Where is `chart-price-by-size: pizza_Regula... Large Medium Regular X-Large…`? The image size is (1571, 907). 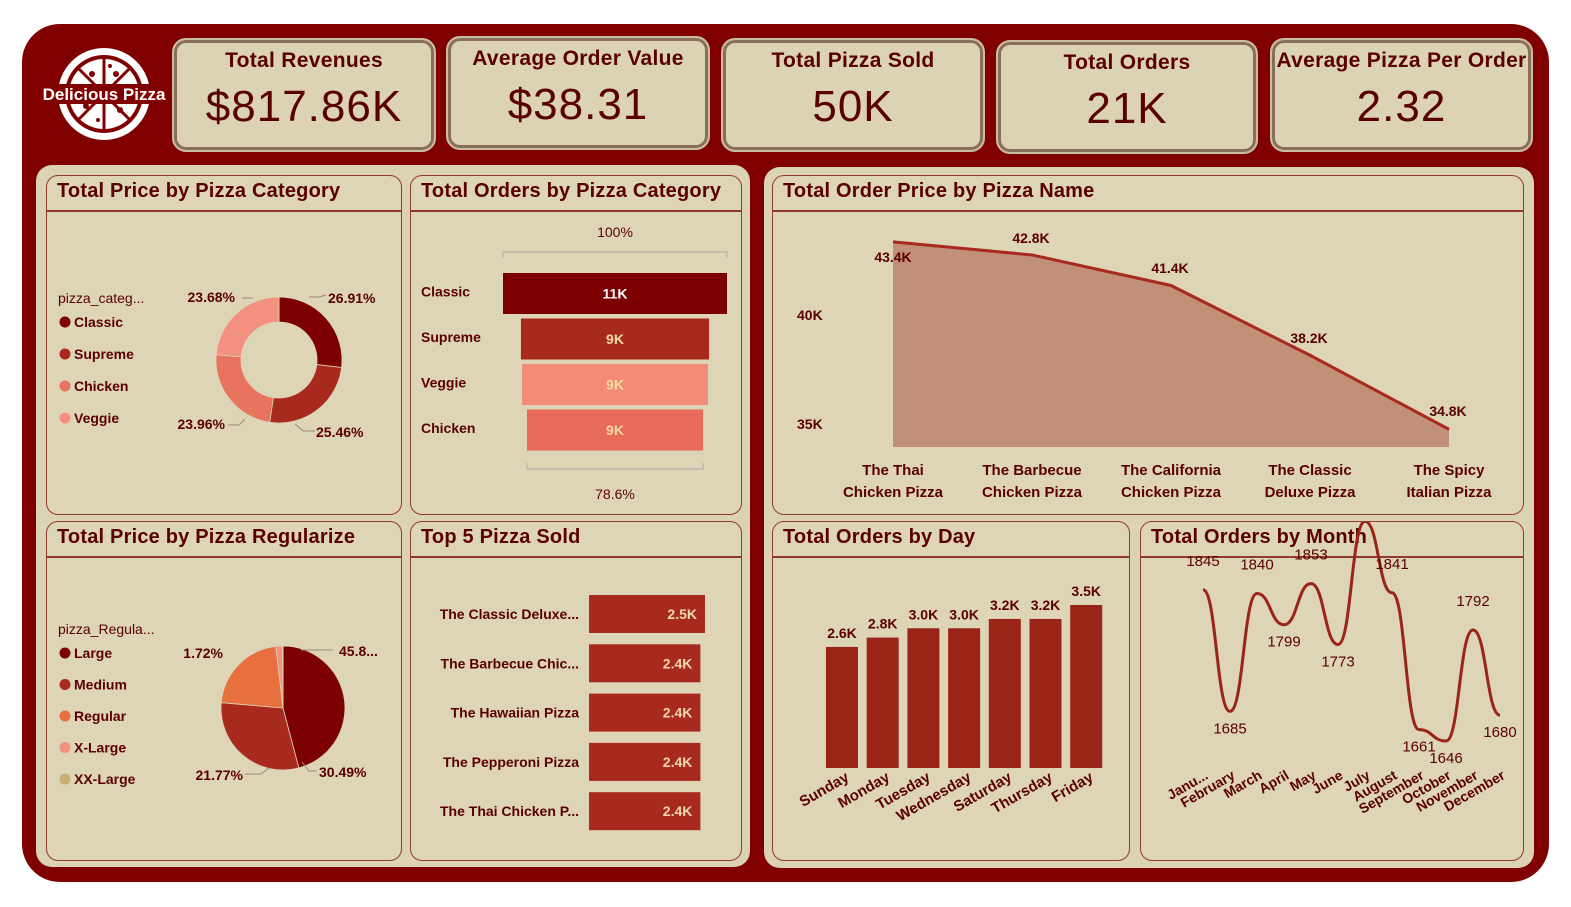 chart-price-by-size: pizza_Regula... Large Medium Regular X-Large… is located at coordinates (218, 704).